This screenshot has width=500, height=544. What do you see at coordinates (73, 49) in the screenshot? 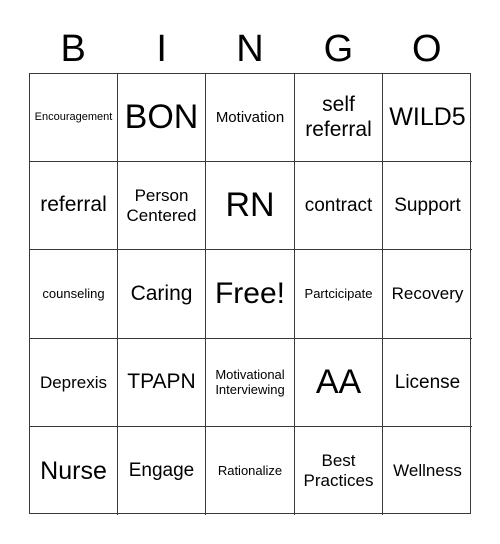
I see `header-letter-b: B` at bounding box center [73, 49].